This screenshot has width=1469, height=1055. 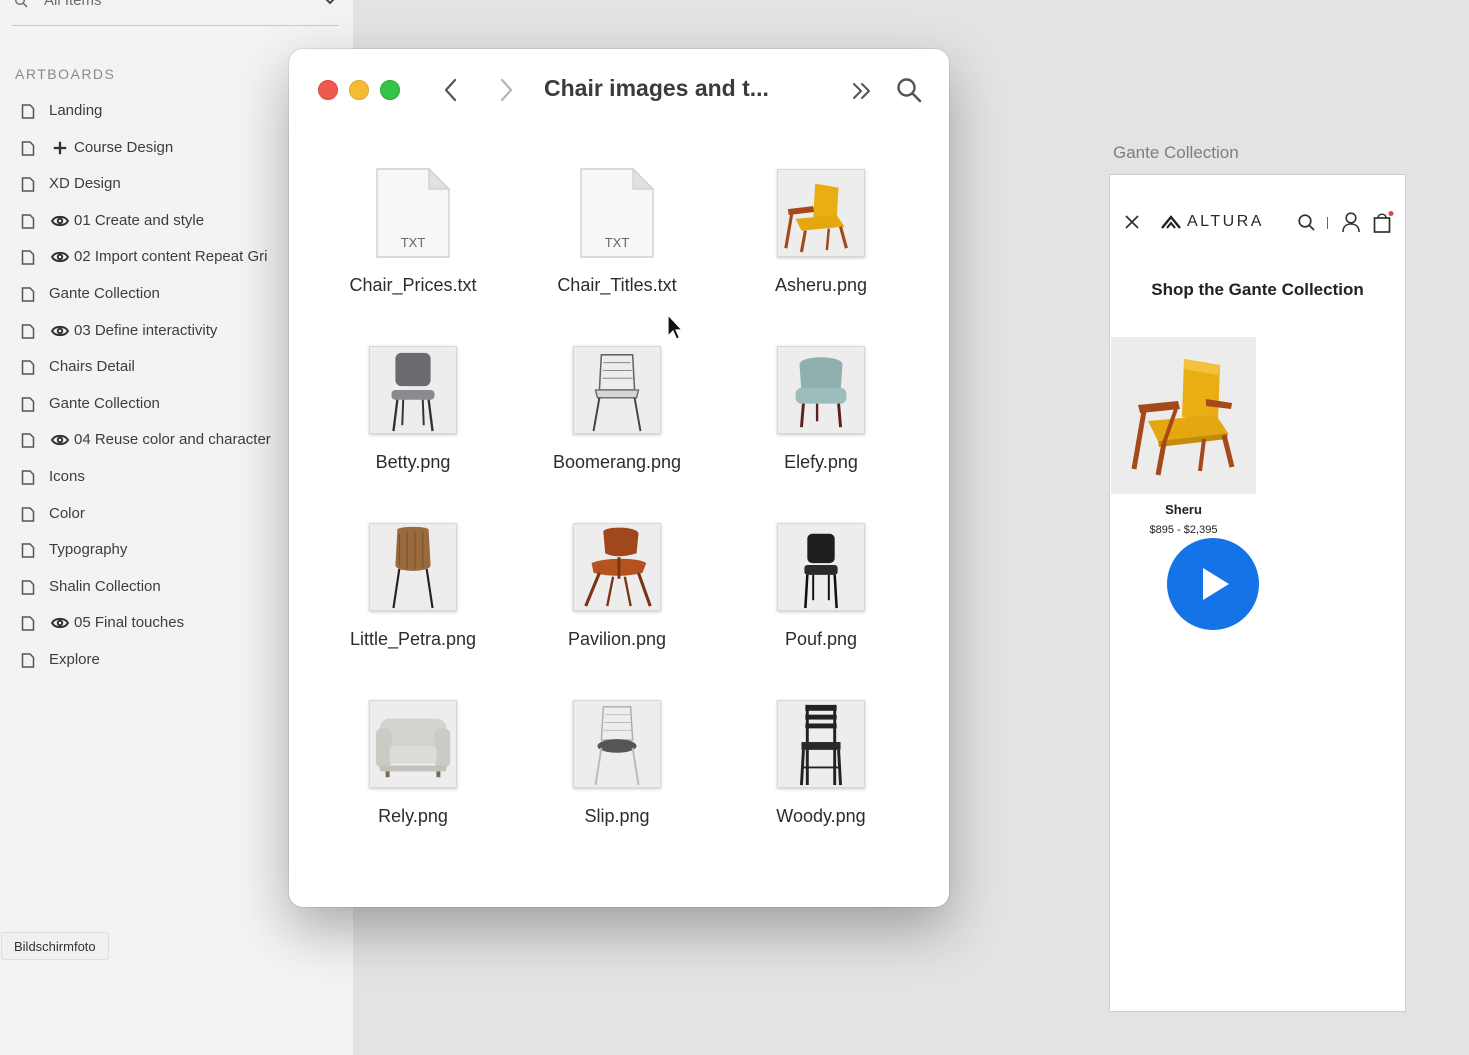 What do you see at coordinates (821, 390) in the screenshot?
I see `teal-armchair-icon` at bounding box center [821, 390].